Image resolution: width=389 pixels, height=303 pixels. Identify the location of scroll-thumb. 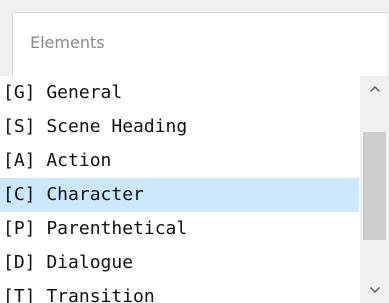
(374, 186).